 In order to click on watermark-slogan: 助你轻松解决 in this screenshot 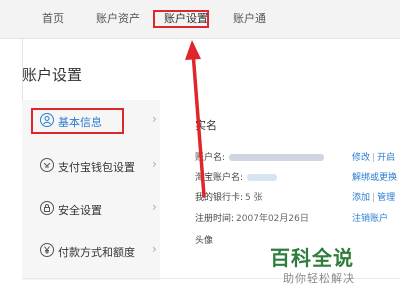, I will do `click(319, 278)`.